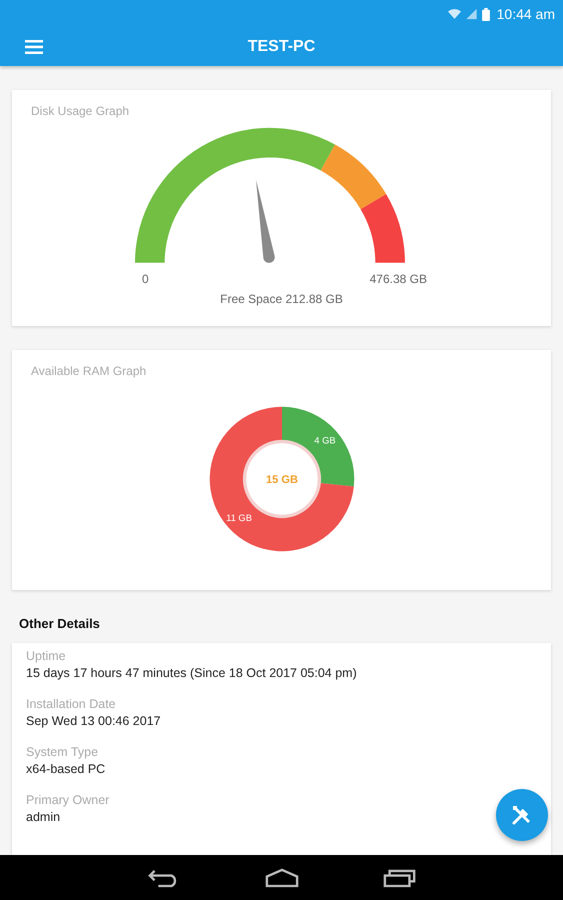 Image resolution: width=563 pixels, height=900 pixels. What do you see at coordinates (46, 656) in the screenshot?
I see `detail-label: Uptime` at bounding box center [46, 656].